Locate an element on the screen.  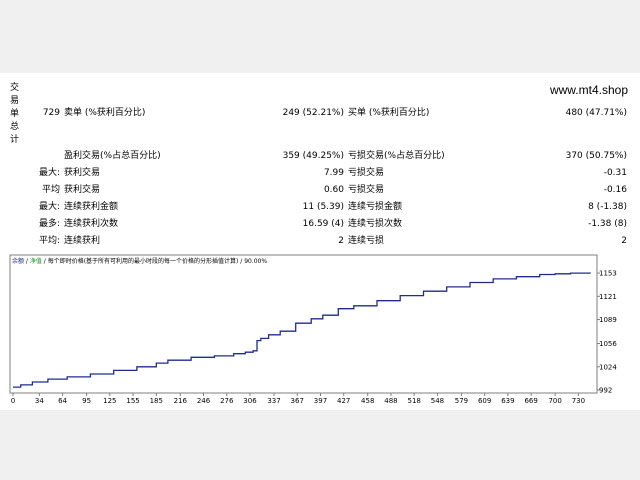
x-tick-label: 700 is located at coordinates (554, 401).